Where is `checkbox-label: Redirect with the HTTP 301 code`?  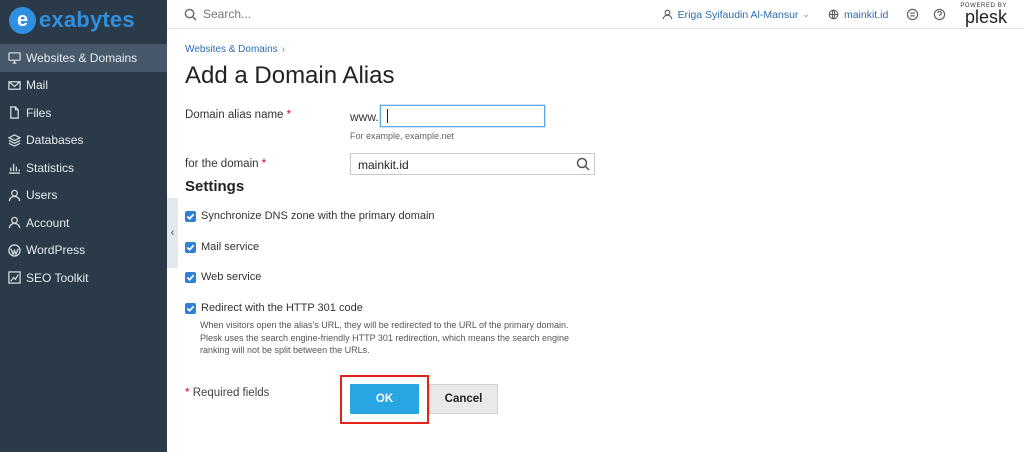
checkbox-label: Redirect with the HTTP 301 code is located at coordinates (282, 308).